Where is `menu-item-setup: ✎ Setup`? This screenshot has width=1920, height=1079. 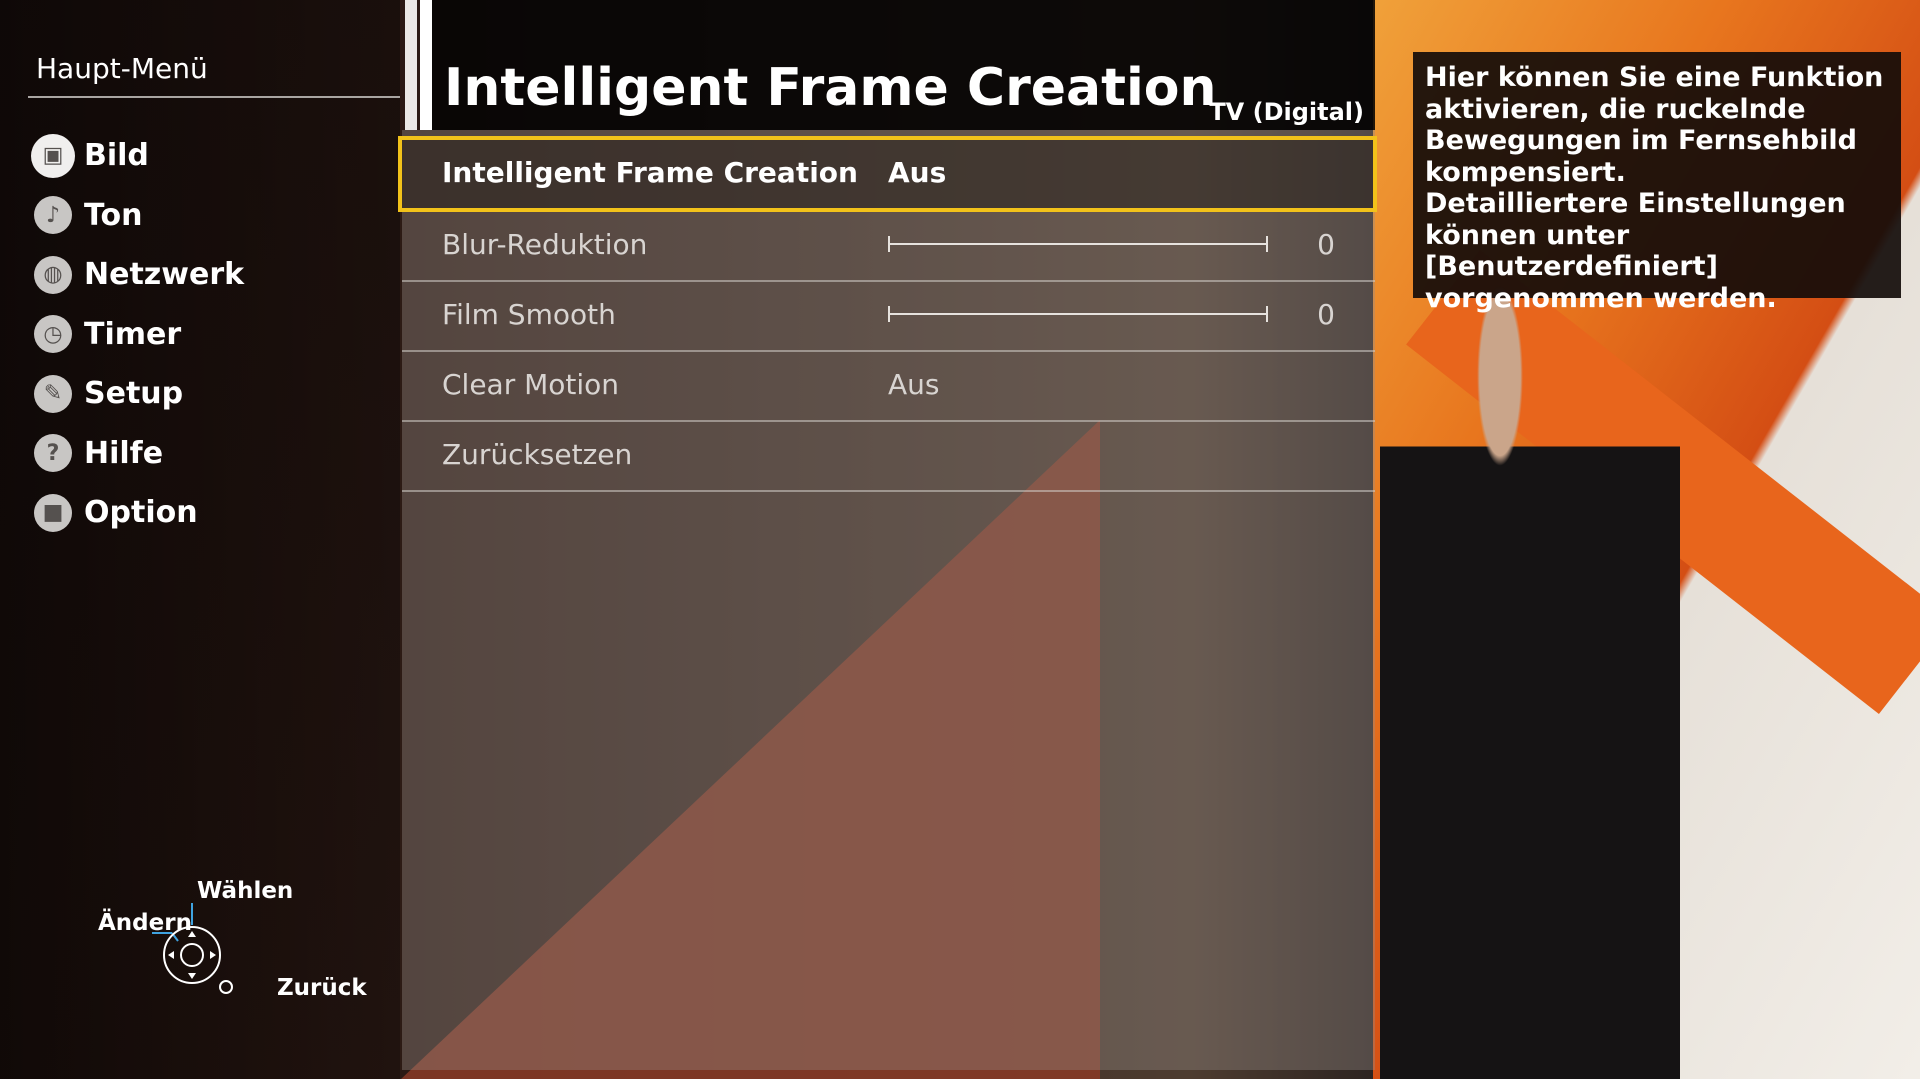 menu-item-setup: ✎ Setup is located at coordinates (139, 394).